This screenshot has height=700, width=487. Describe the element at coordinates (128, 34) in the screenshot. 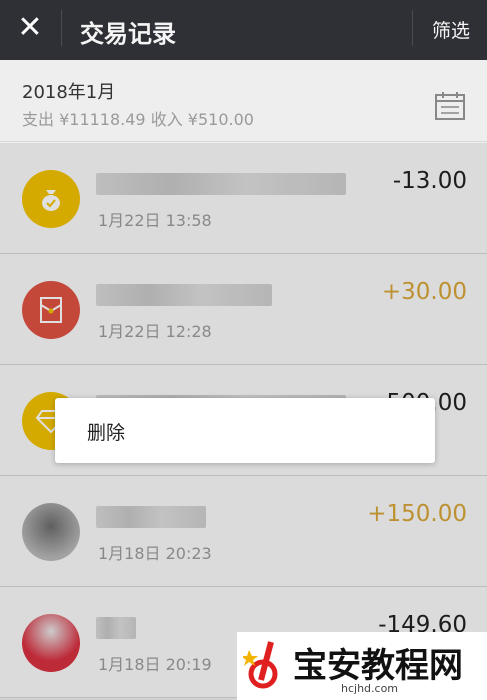

I see `page-title: 交易记录` at that location.